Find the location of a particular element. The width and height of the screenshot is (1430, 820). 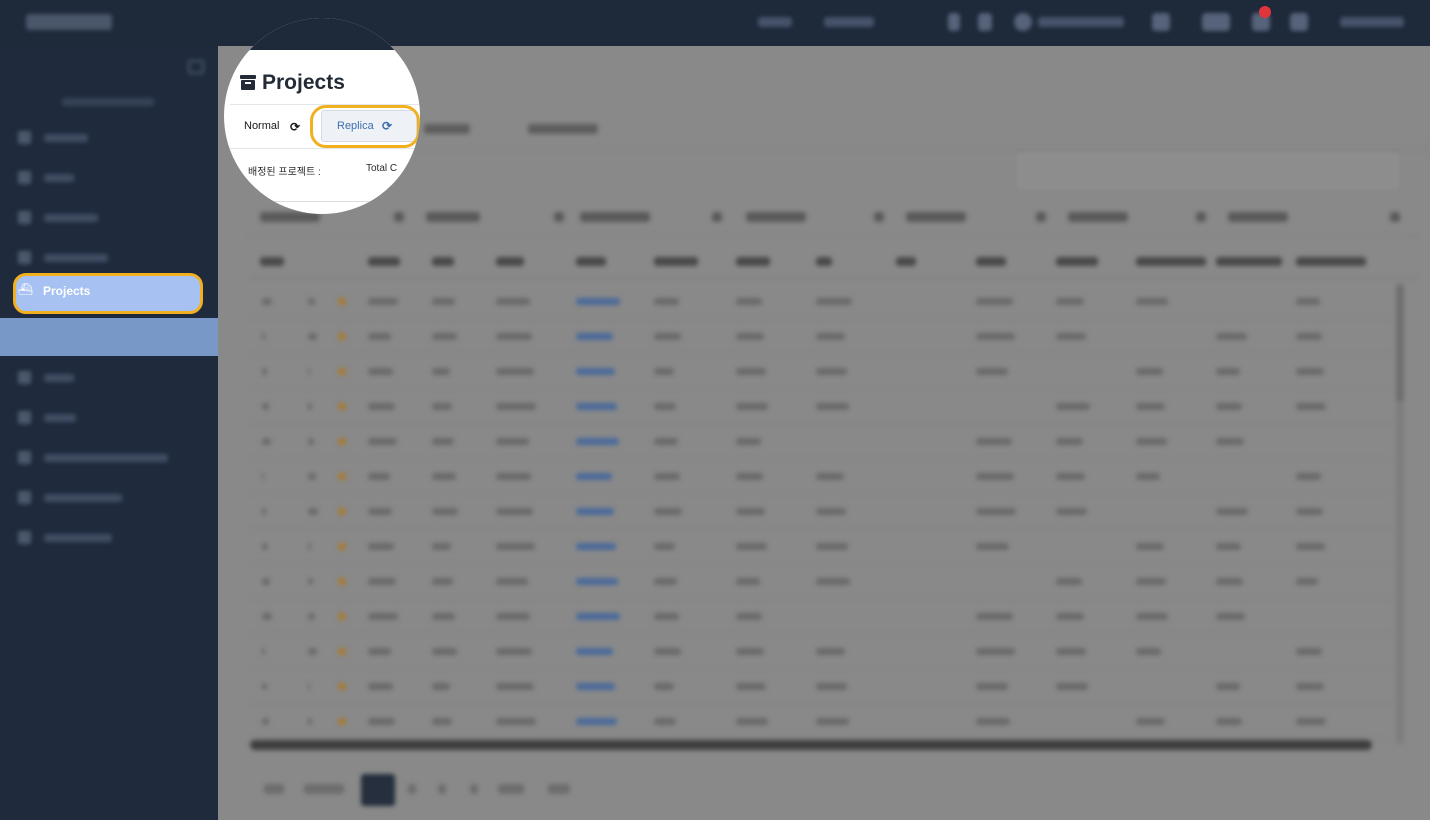

flag-icon is located at coordinates (1216, 22).